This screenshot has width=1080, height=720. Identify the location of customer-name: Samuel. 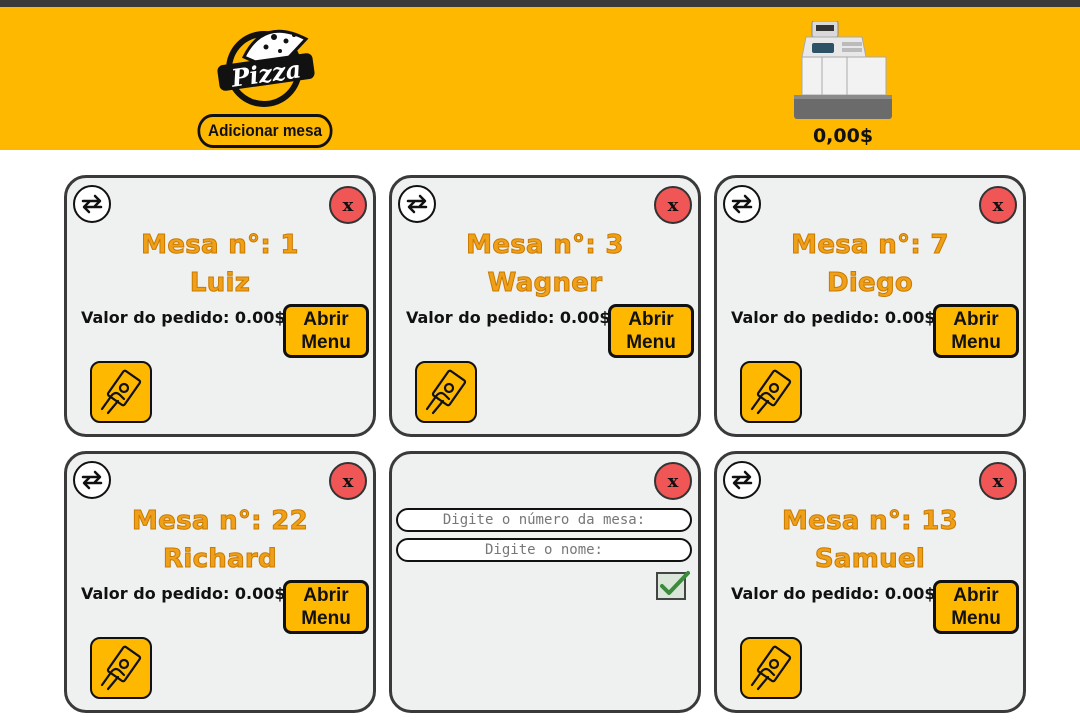
(870, 559).